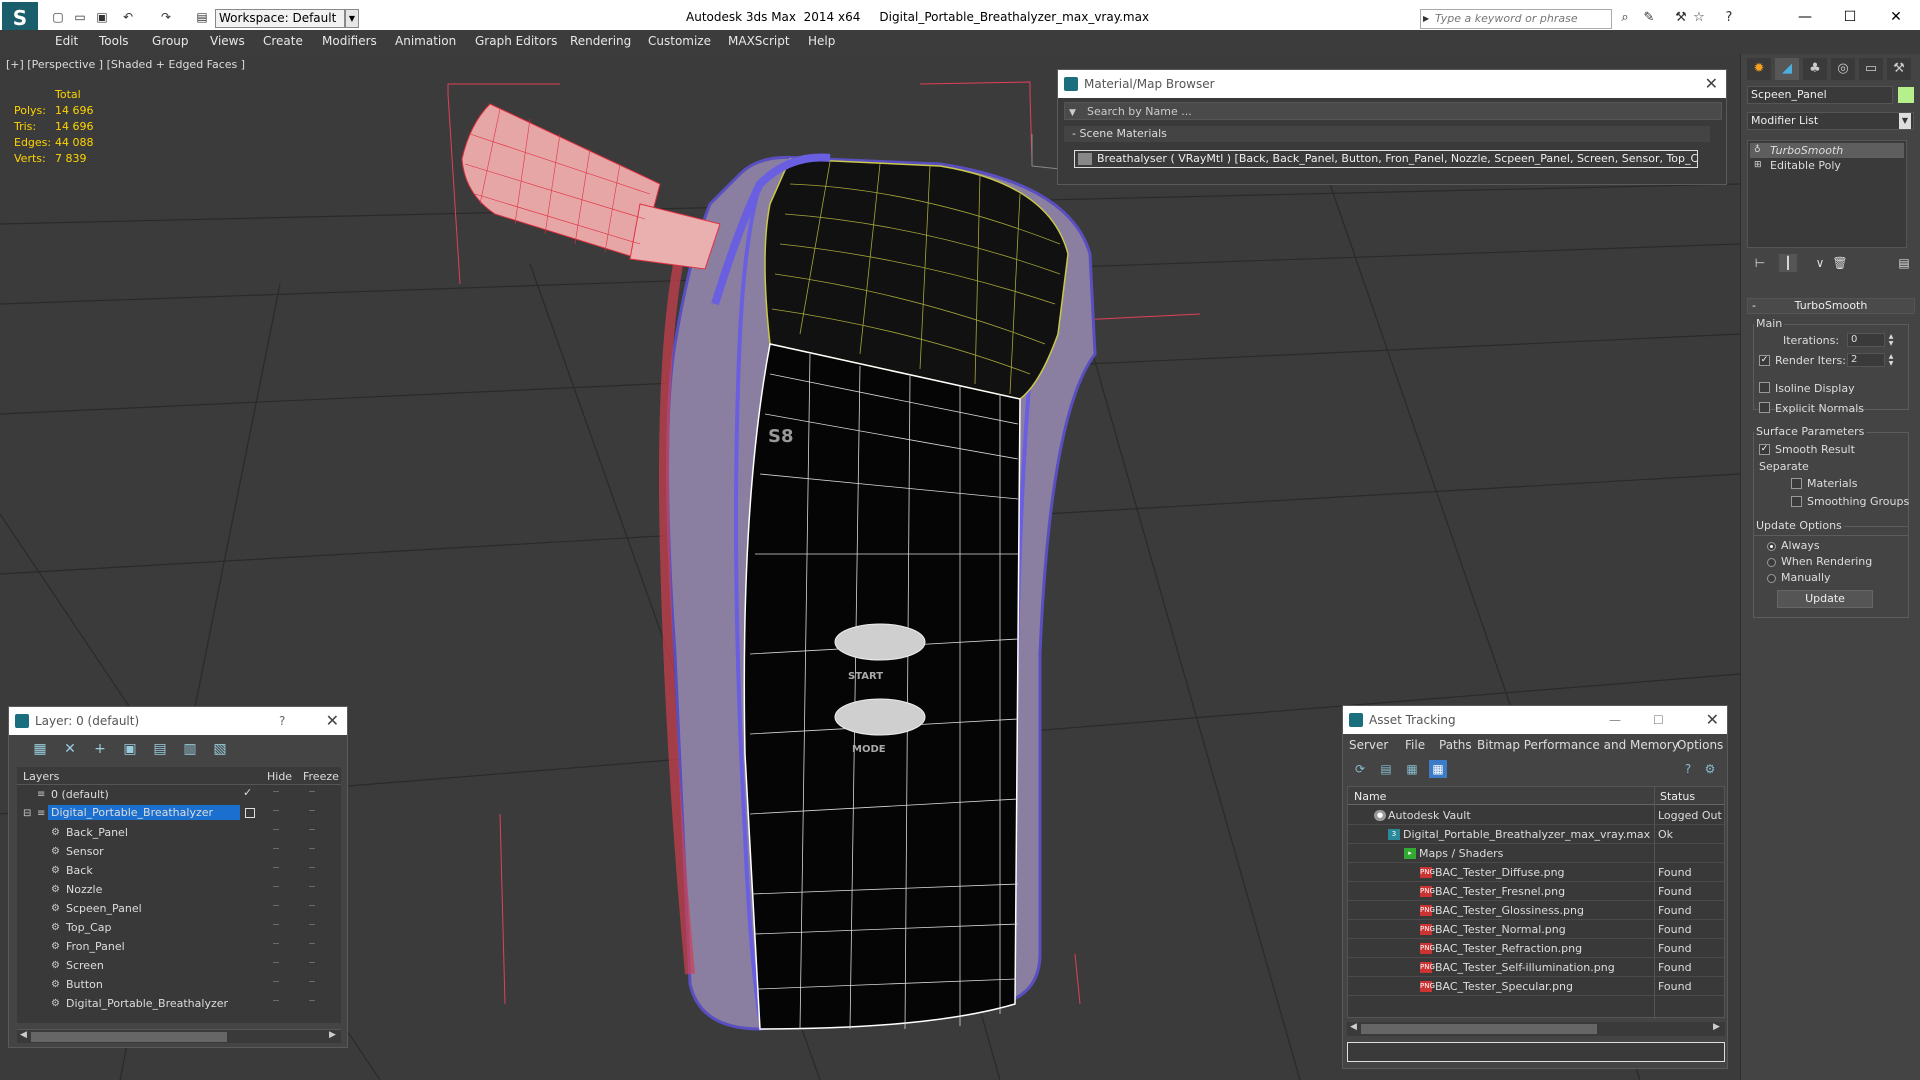 Image resolution: width=1920 pixels, height=1080 pixels. Describe the element at coordinates (679, 41) in the screenshot. I see `menu-customize: Customize` at that location.